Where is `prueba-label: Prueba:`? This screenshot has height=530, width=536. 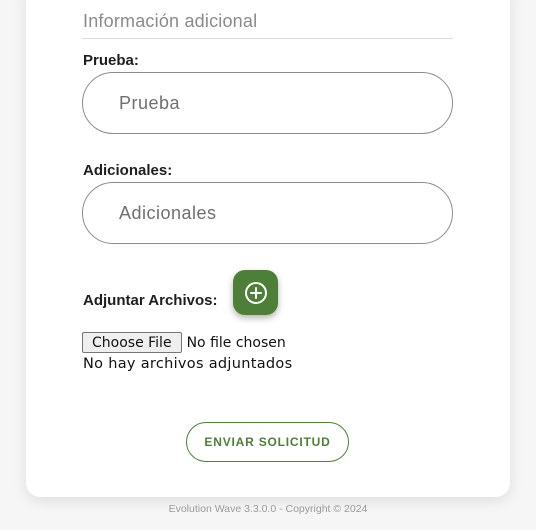 prueba-label: Prueba: is located at coordinates (111, 60).